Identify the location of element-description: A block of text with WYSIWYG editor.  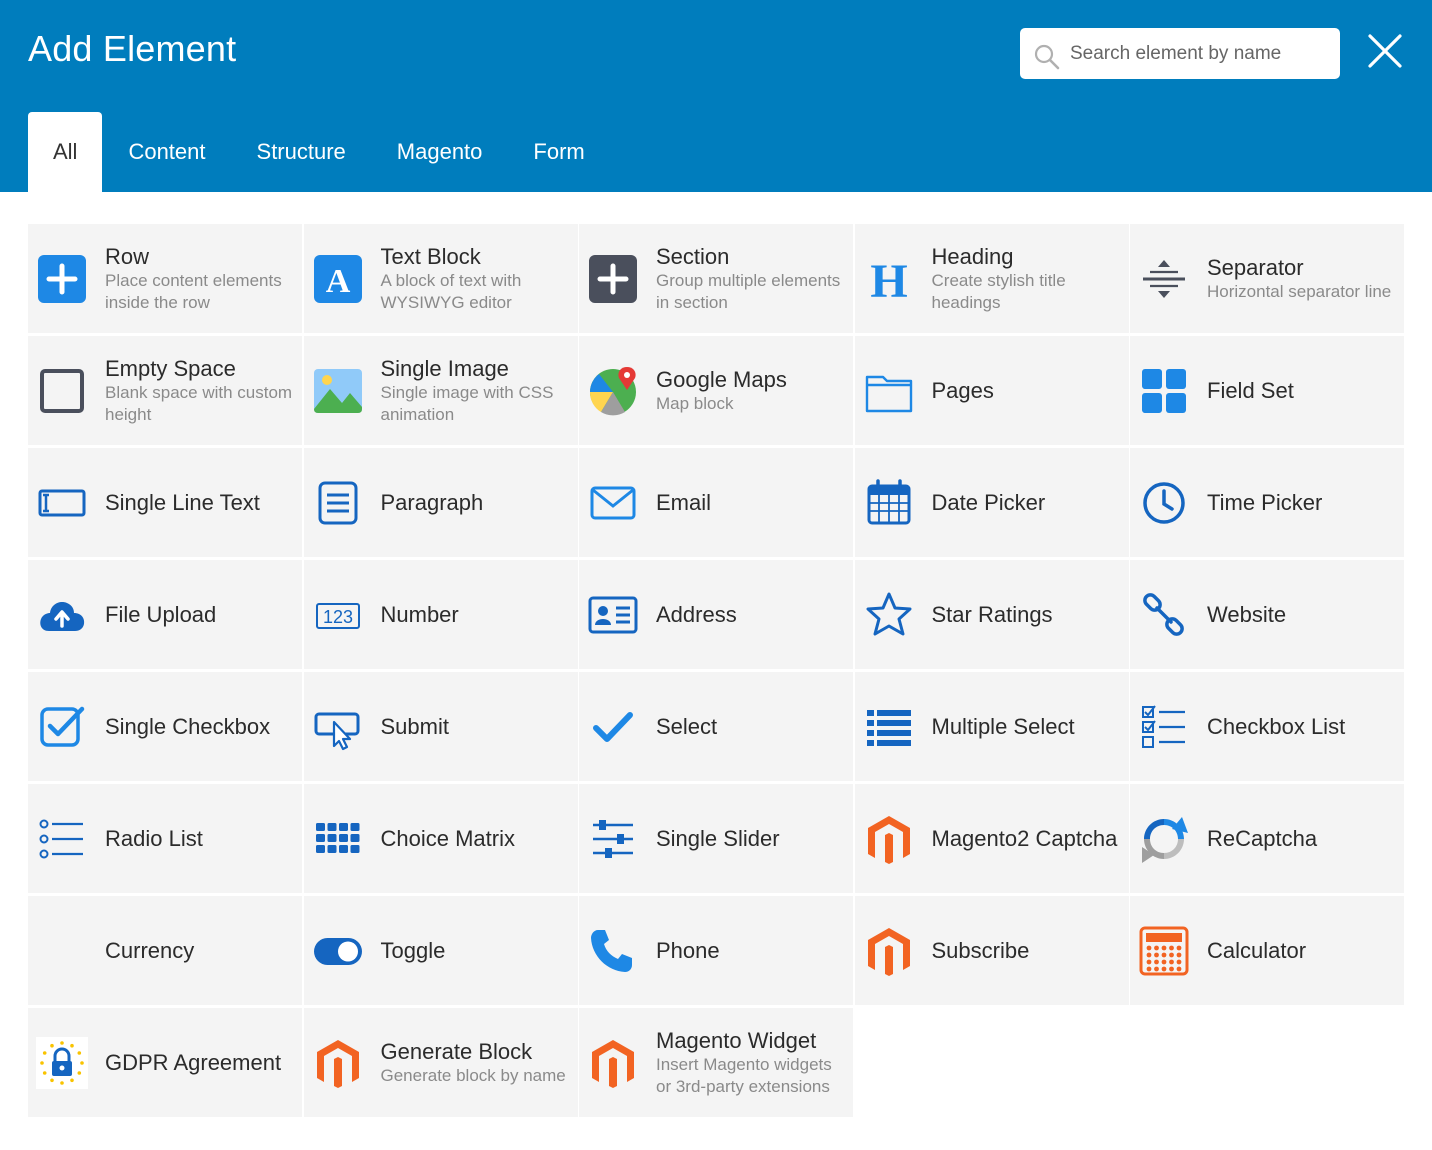
(451, 291).